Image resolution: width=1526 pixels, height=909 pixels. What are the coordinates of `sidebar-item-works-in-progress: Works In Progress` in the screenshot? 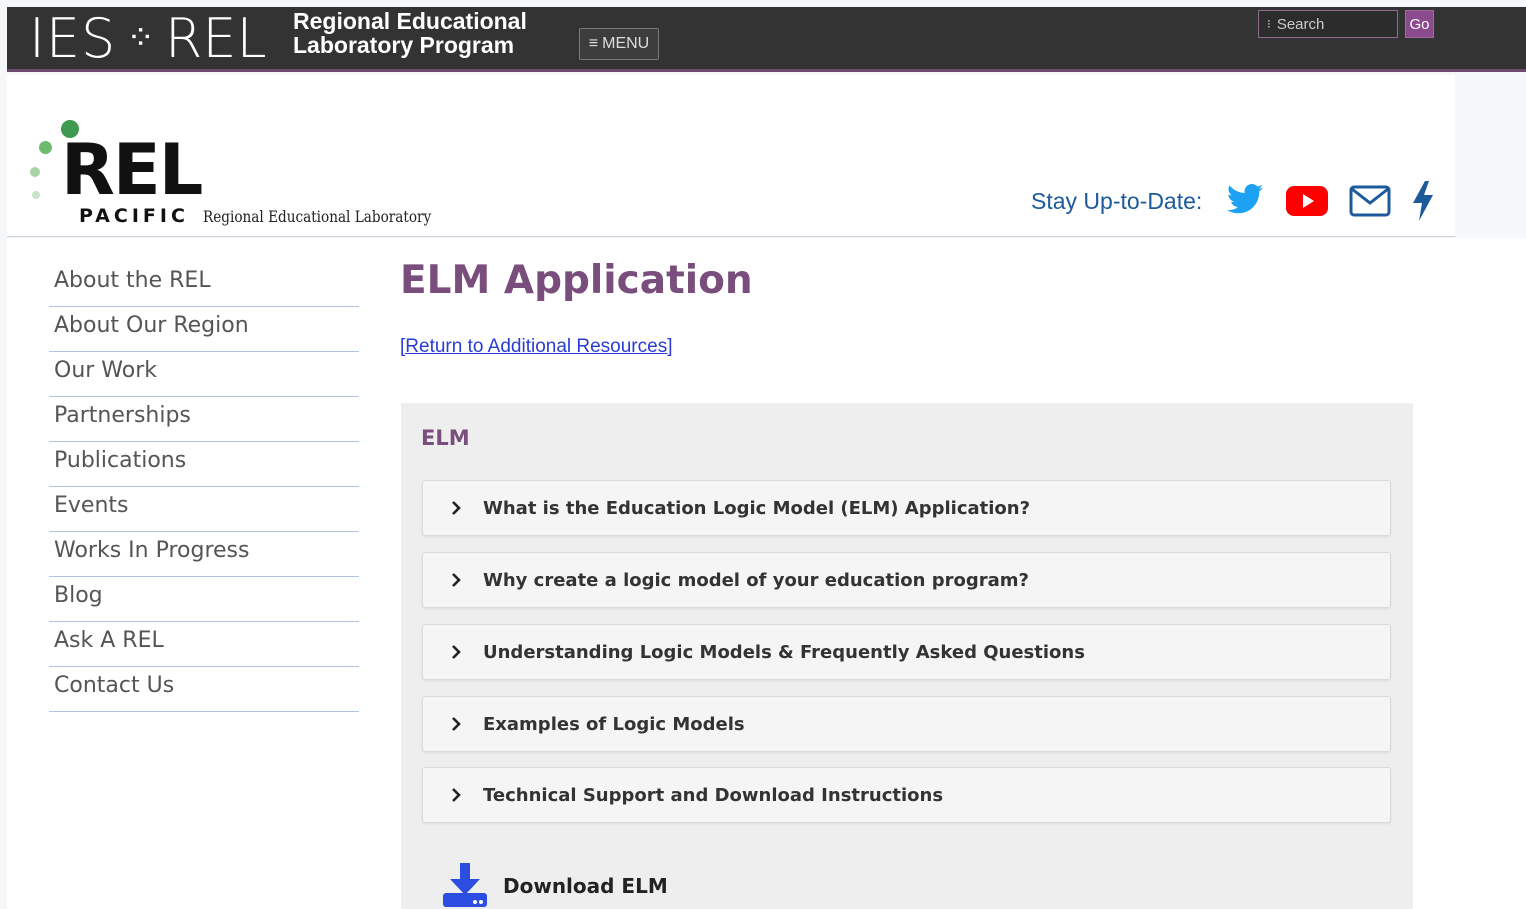 It's located at (204, 554).